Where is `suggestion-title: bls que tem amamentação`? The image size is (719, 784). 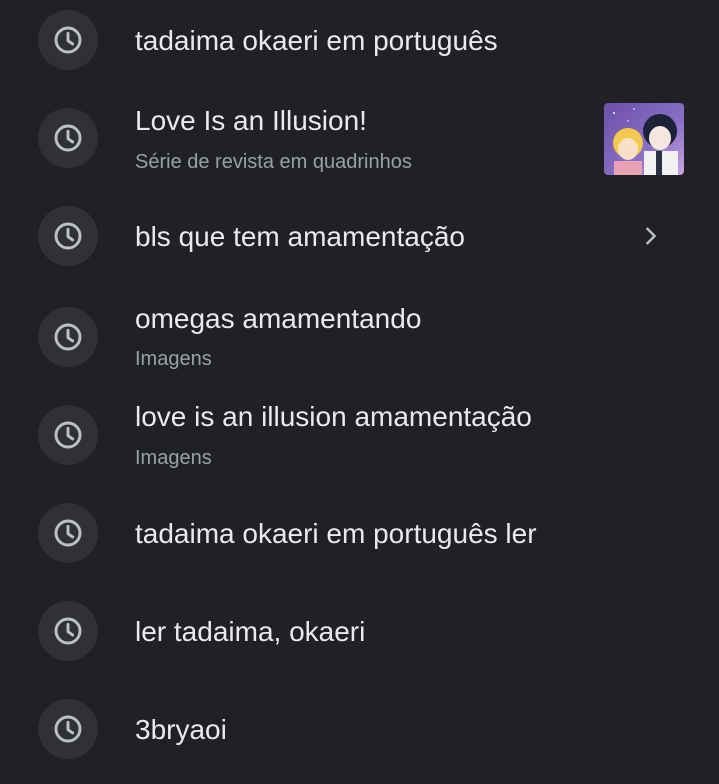
suggestion-title: bls que tem amamentação is located at coordinates (300, 236).